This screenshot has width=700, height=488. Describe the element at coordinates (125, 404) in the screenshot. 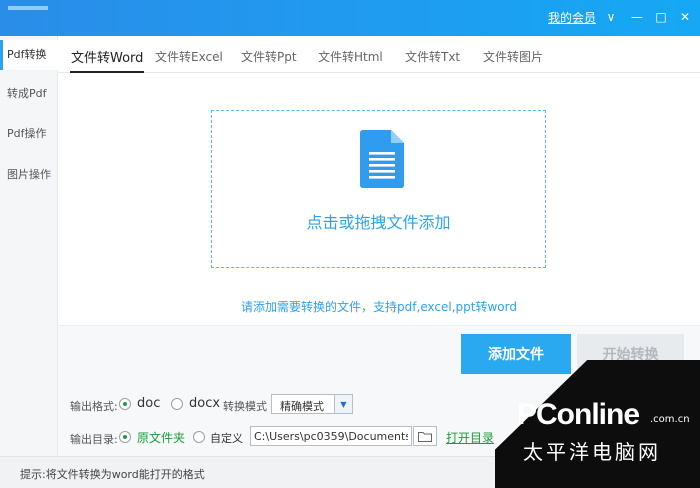

I see `radio-doc` at that location.